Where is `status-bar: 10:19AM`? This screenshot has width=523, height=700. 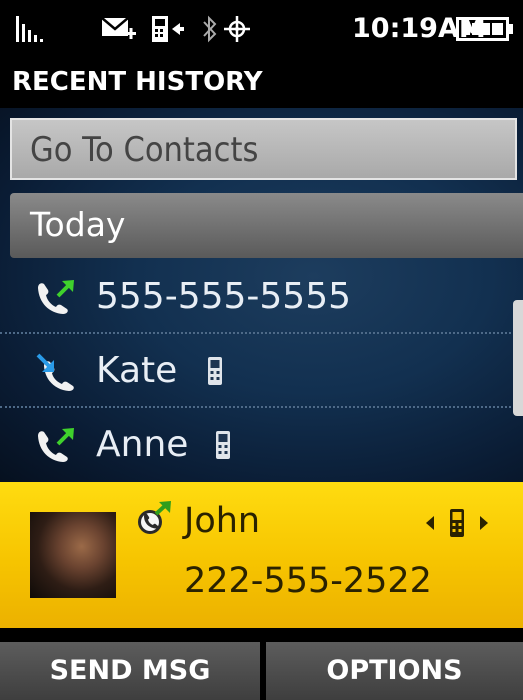
status-bar: 10:19AM is located at coordinates (261, 29).